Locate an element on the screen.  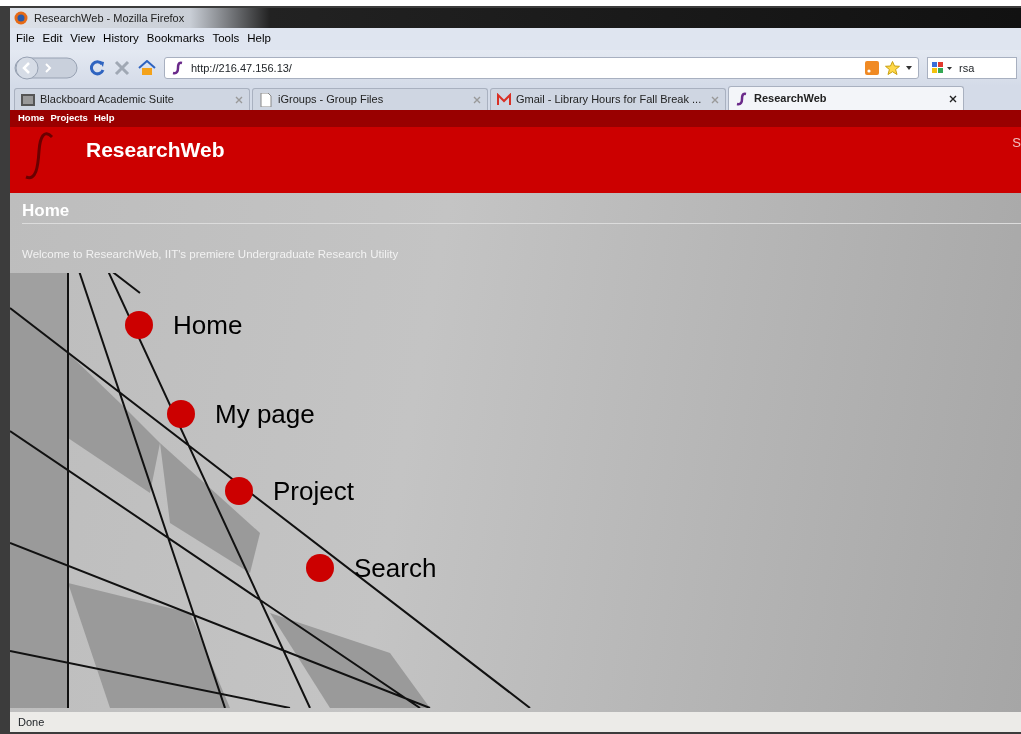
close-icon is located at coordinates (953, 98).